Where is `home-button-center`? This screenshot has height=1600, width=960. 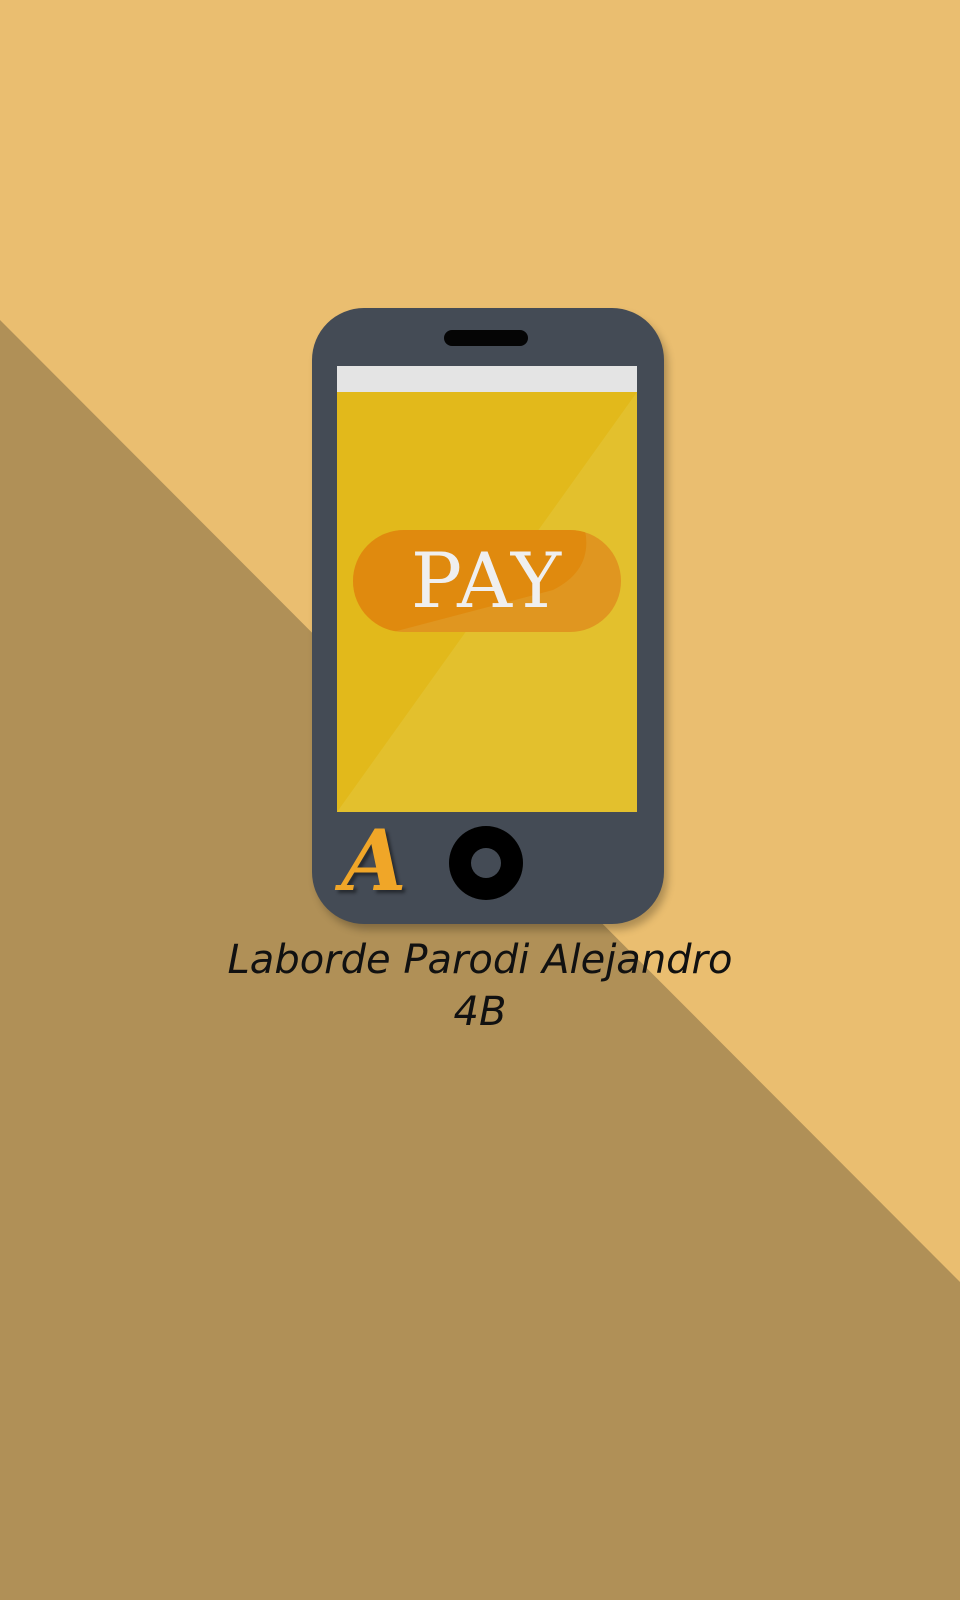 home-button-center is located at coordinates (486, 863).